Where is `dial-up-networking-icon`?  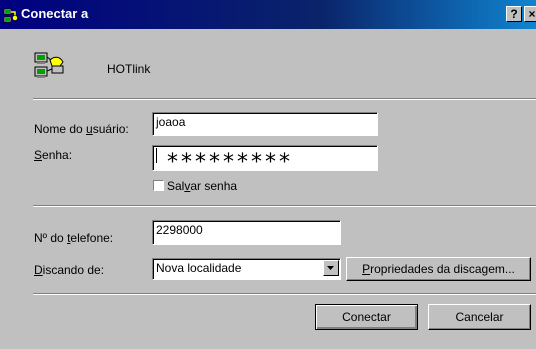
dial-up-networking-icon is located at coordinates (50, 67).